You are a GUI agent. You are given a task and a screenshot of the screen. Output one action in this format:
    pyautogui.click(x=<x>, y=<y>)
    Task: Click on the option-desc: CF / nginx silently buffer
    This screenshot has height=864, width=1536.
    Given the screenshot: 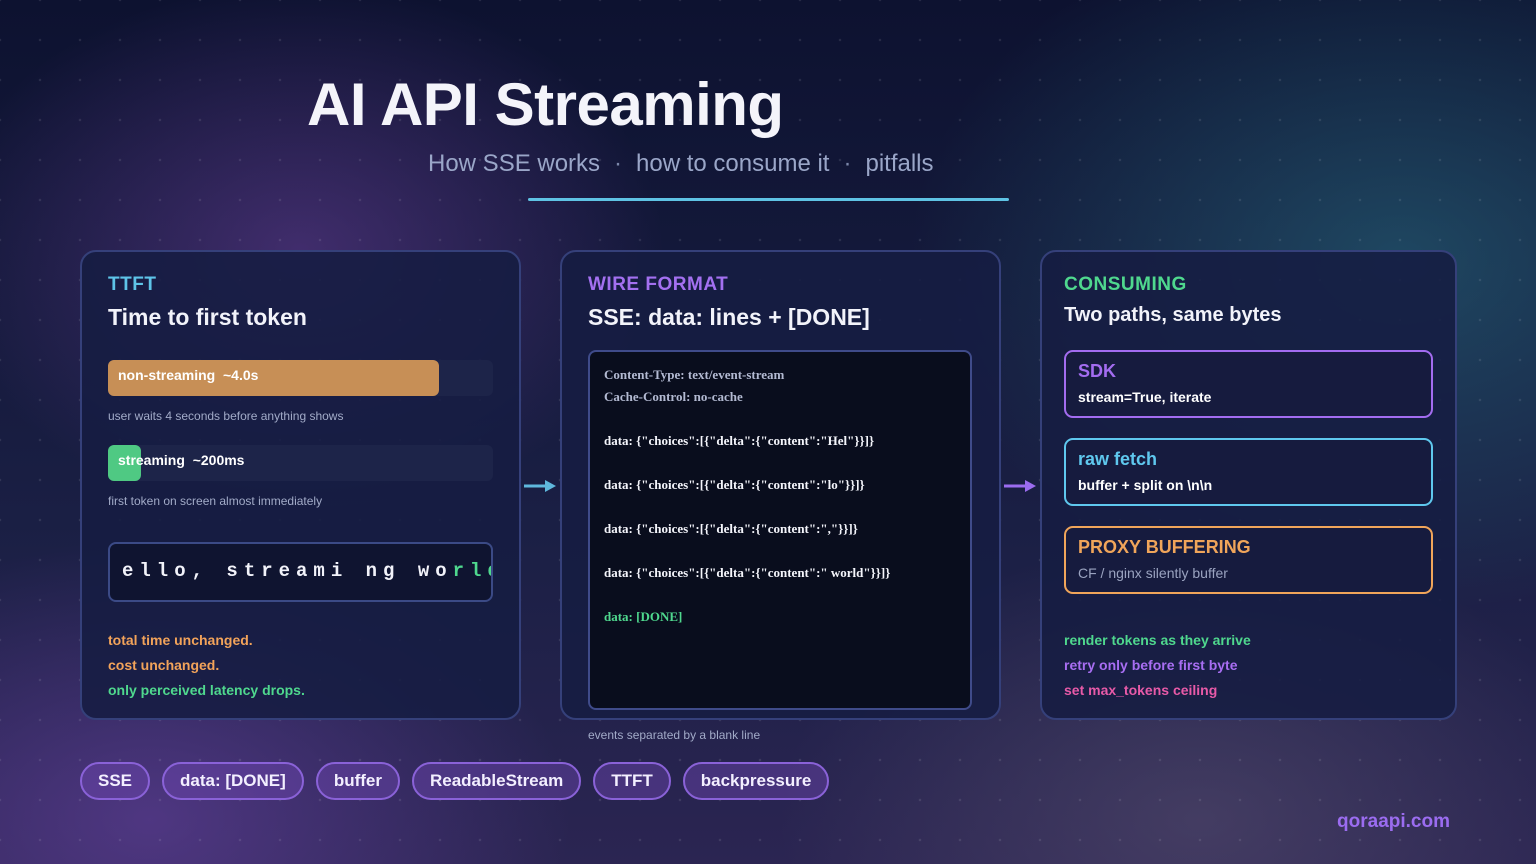 What is the action you would take?
    pyautogui.click(x=1153, y=573)
    